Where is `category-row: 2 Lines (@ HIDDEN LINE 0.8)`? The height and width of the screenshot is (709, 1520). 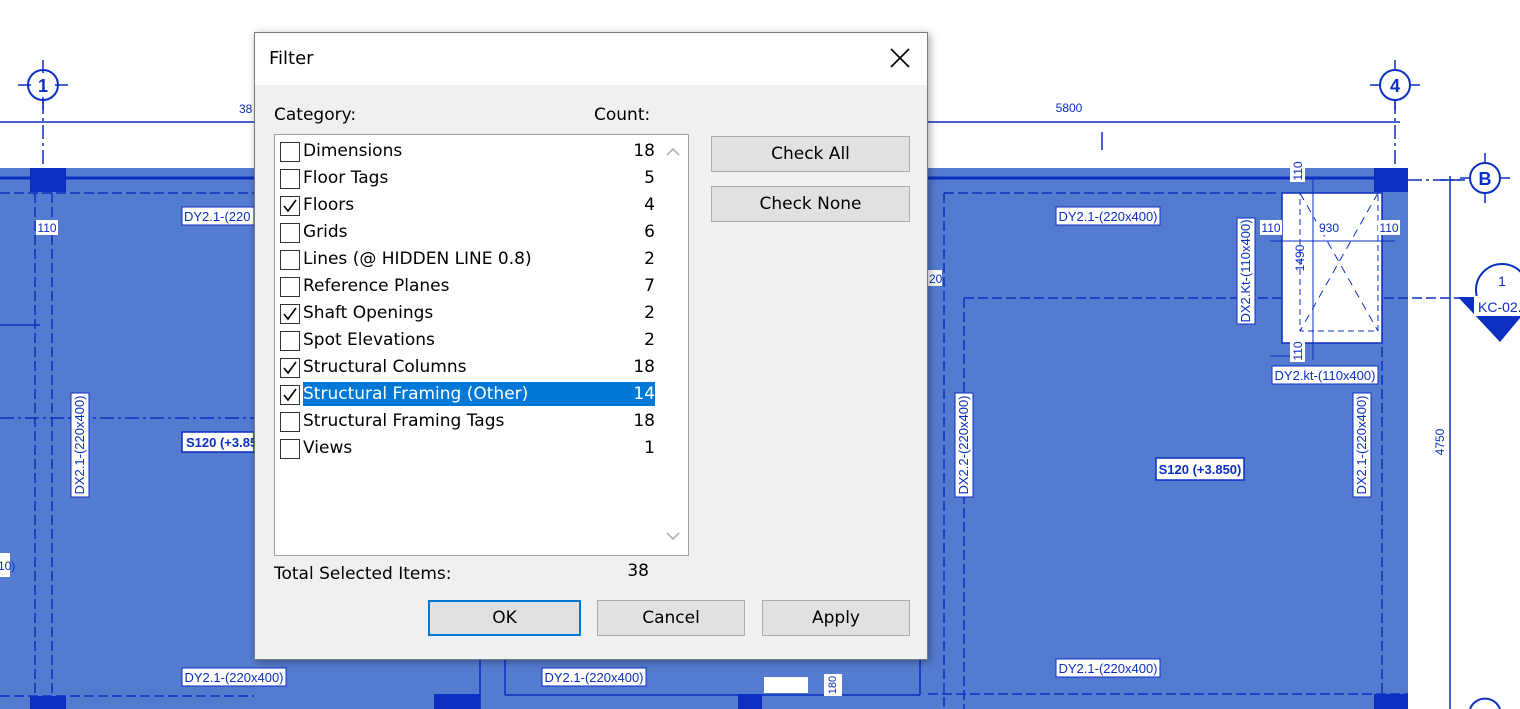 category-row: 2 Lines (@ HIDDEN LINE 0.8) is located at coordinates (467, 258).